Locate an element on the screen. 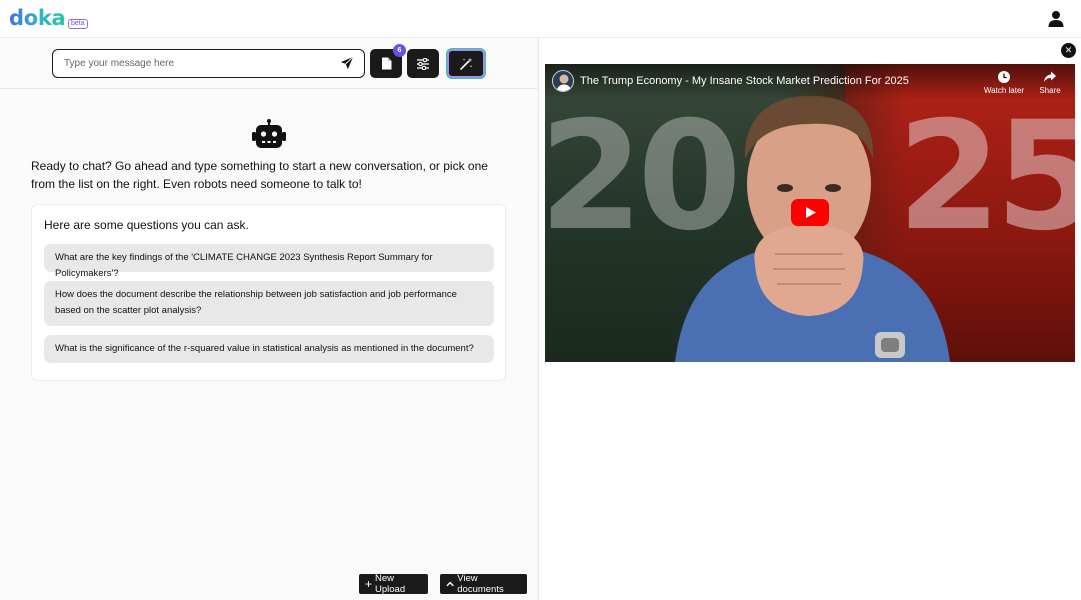  settings-button is located at coordinates (423, 63).